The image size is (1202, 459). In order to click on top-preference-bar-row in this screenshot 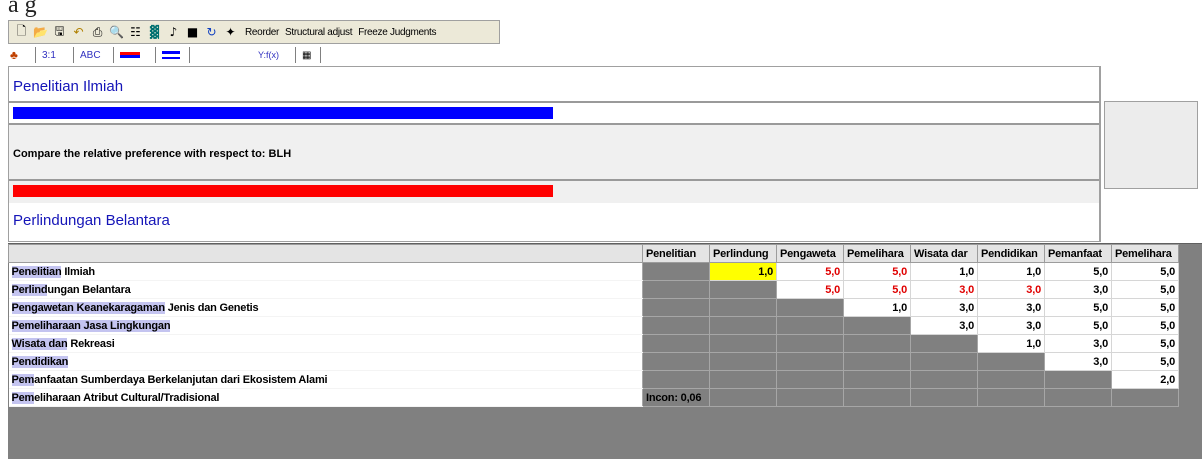, I will do `click(554, 114)`.